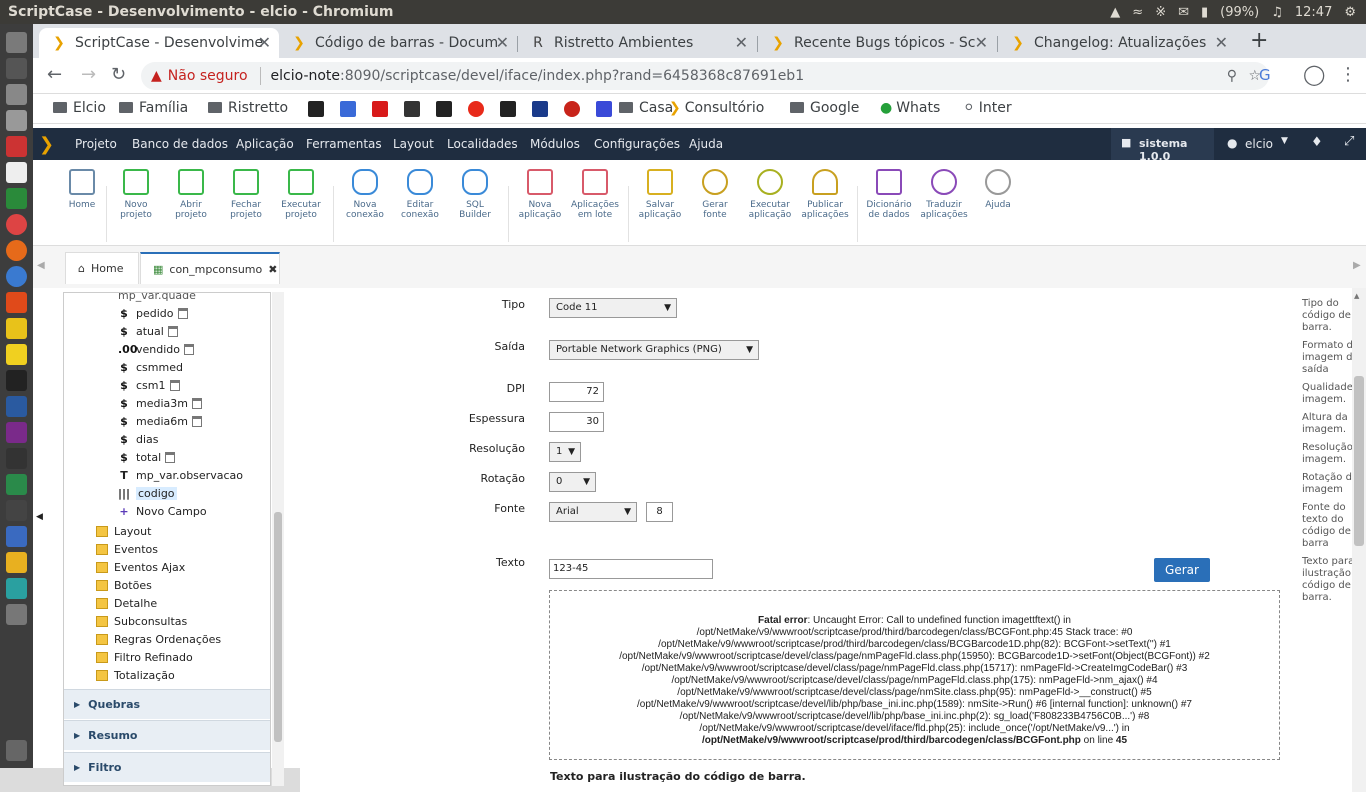 Image resolution: width=1366 pixels, height=792 pixels. What do you see at coordinates (706, 144) in the screenshot?
I see `menu-ajuda: Ajuda` at bounding box center [706, 144].